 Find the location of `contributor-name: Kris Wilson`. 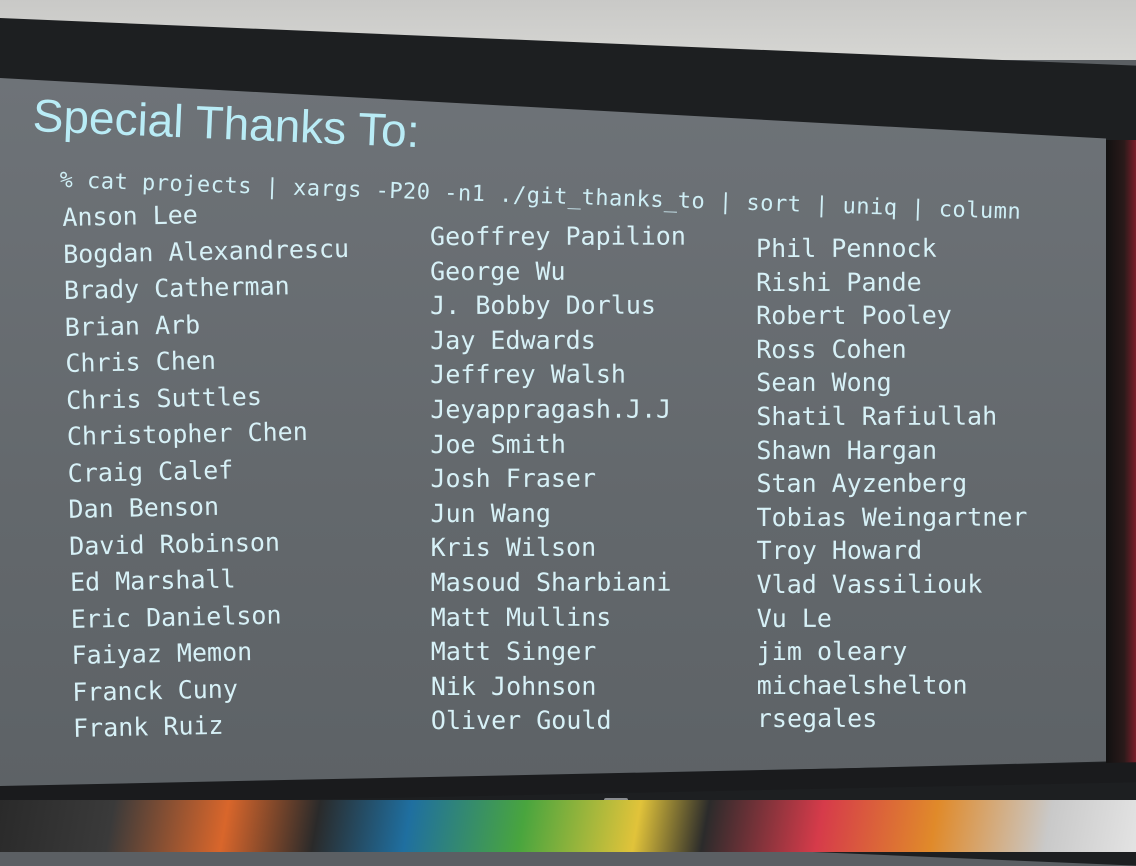

contributor-name: Kris Wilson is located at coordinates (513, 548).